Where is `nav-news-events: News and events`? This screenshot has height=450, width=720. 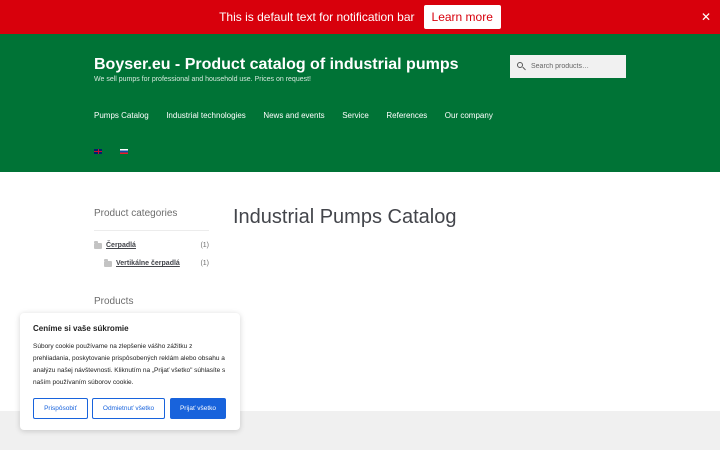
nav-news-events: News and events is located at coordinates (293, 115).